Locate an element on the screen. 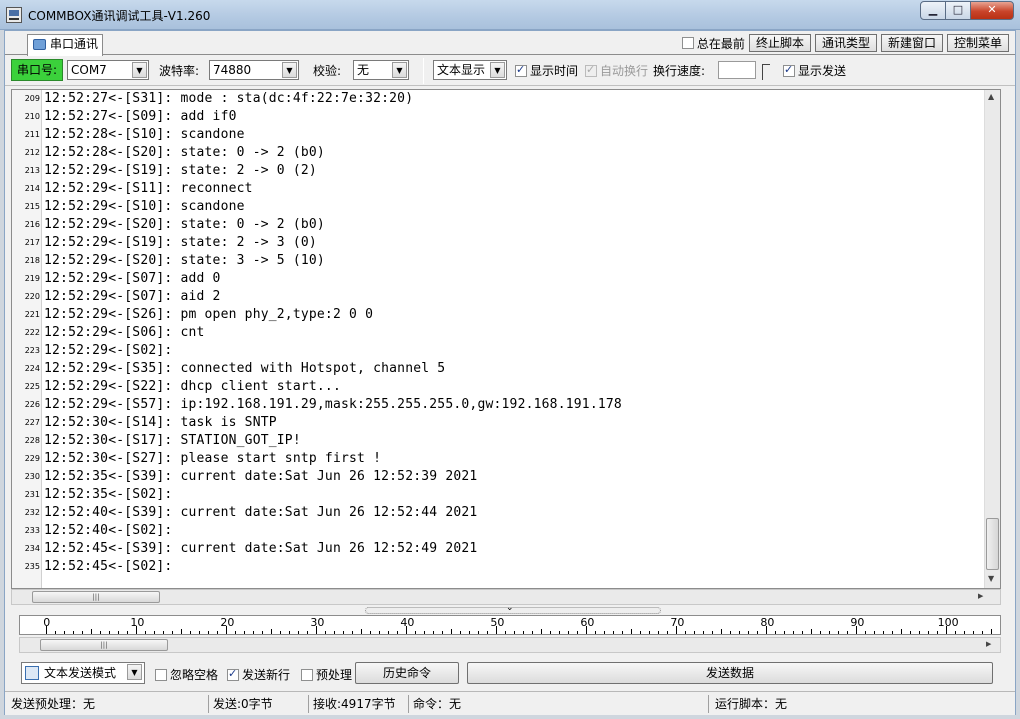  log-text: 12:52:29<-[S11]: reconnect is located at coordinates (148, 188).